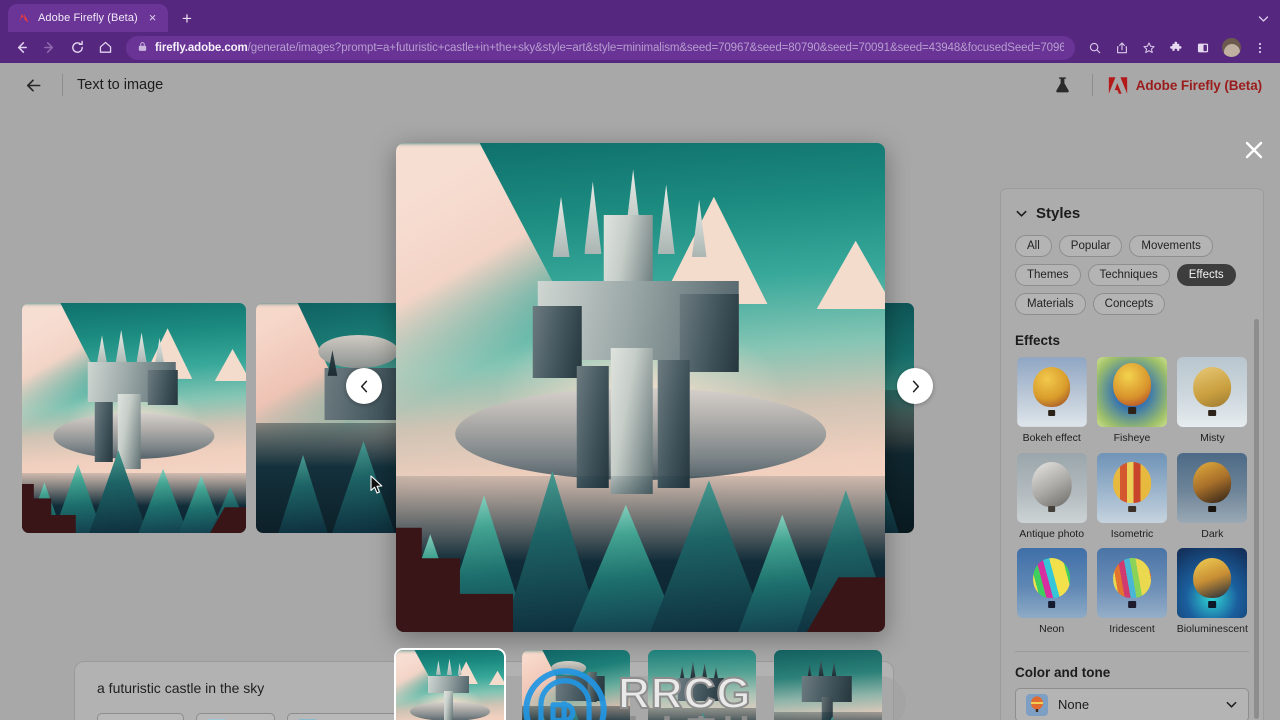 Image resolution: width=1280 pixels, height=720 pixels. I want to click on close-icon, so click(1254, 150).